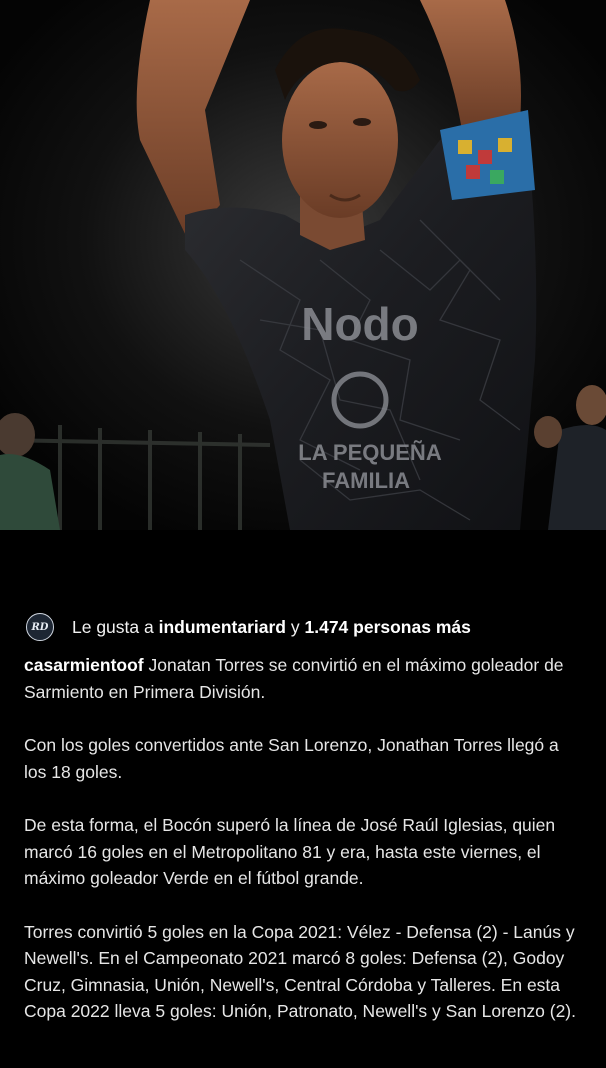  I want to click on caption-username-link: casarmientoof, so click(84, 665).